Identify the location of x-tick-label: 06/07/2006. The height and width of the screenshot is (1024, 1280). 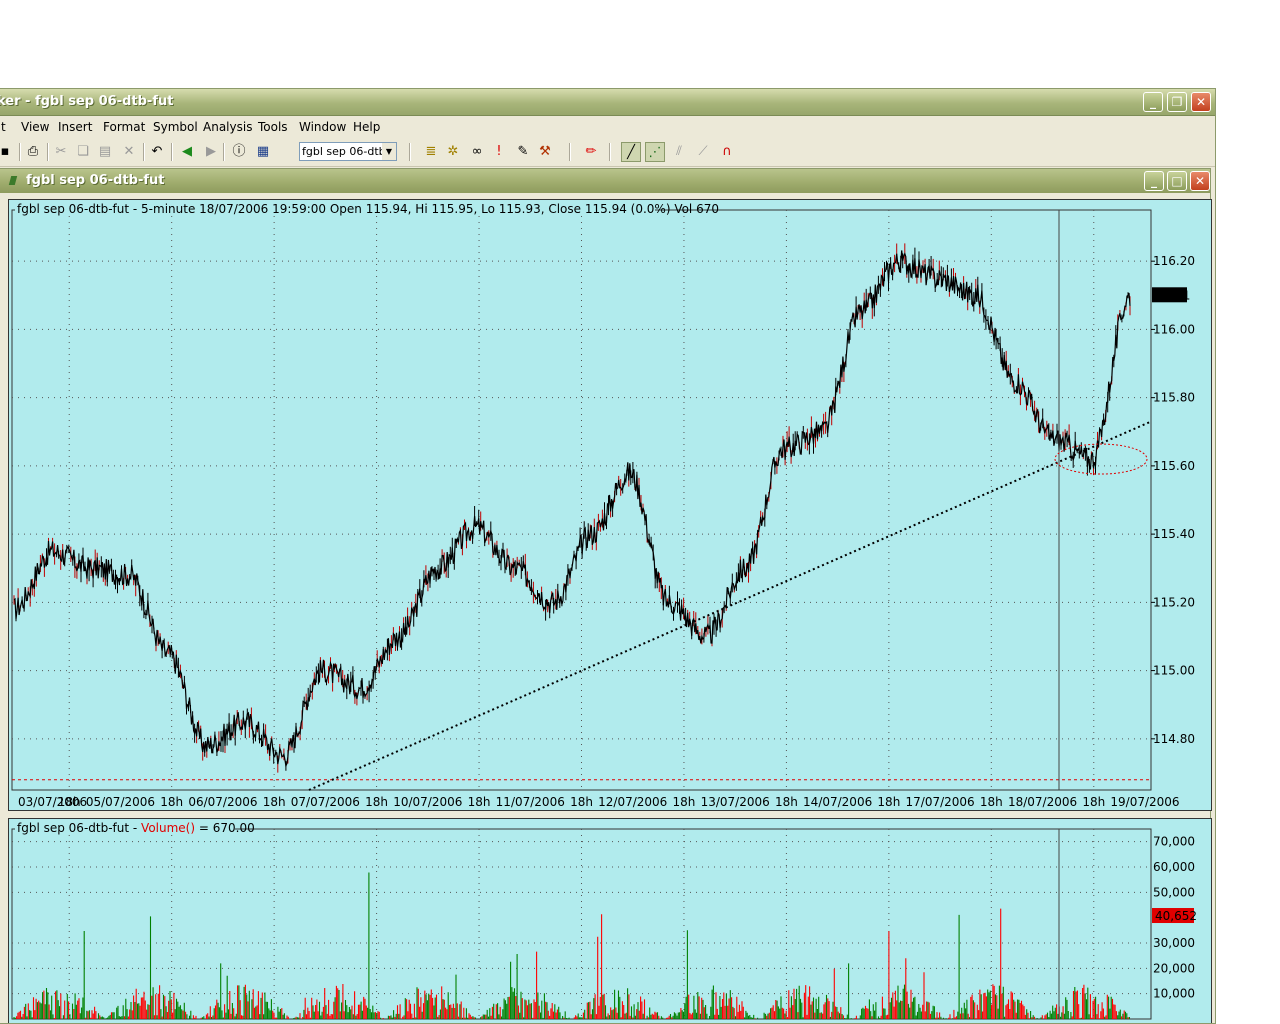
(222, 802).